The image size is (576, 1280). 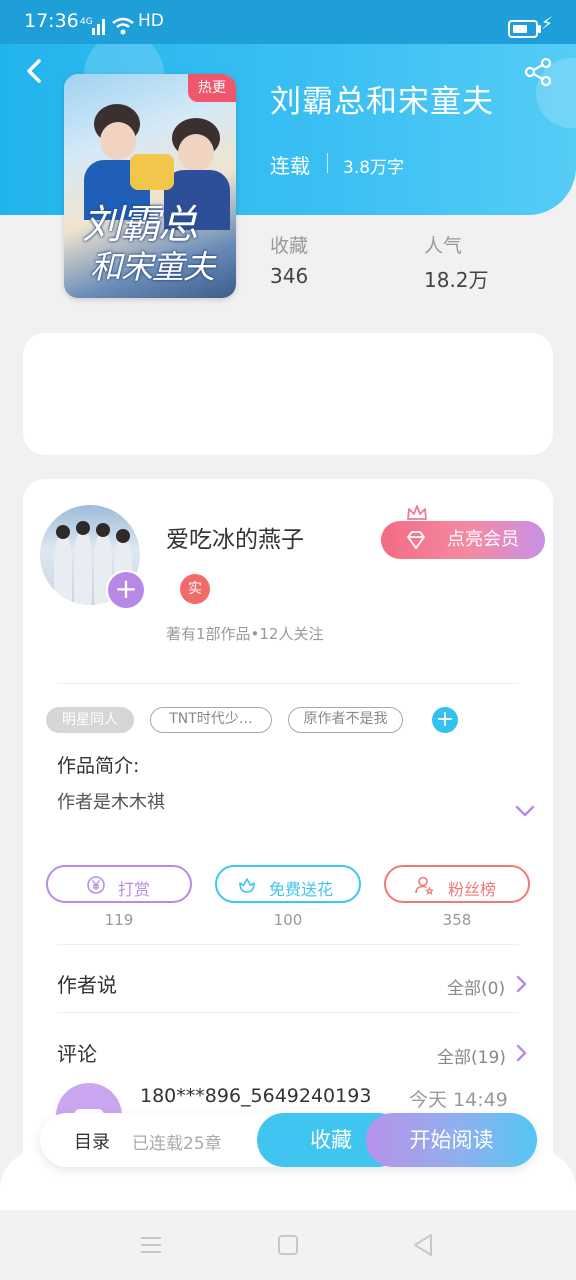 I want to click on back-triangle-icon, so click(x=423, y=1245).